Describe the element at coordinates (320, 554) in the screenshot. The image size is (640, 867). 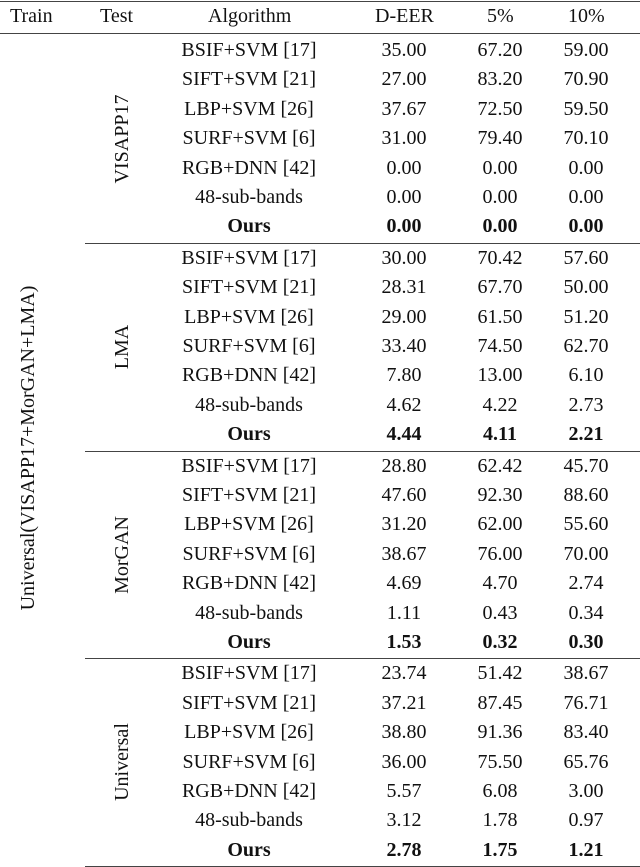
I see `table-row: SURF+SVM [6] 38.67 76.00 70.00` at that location.